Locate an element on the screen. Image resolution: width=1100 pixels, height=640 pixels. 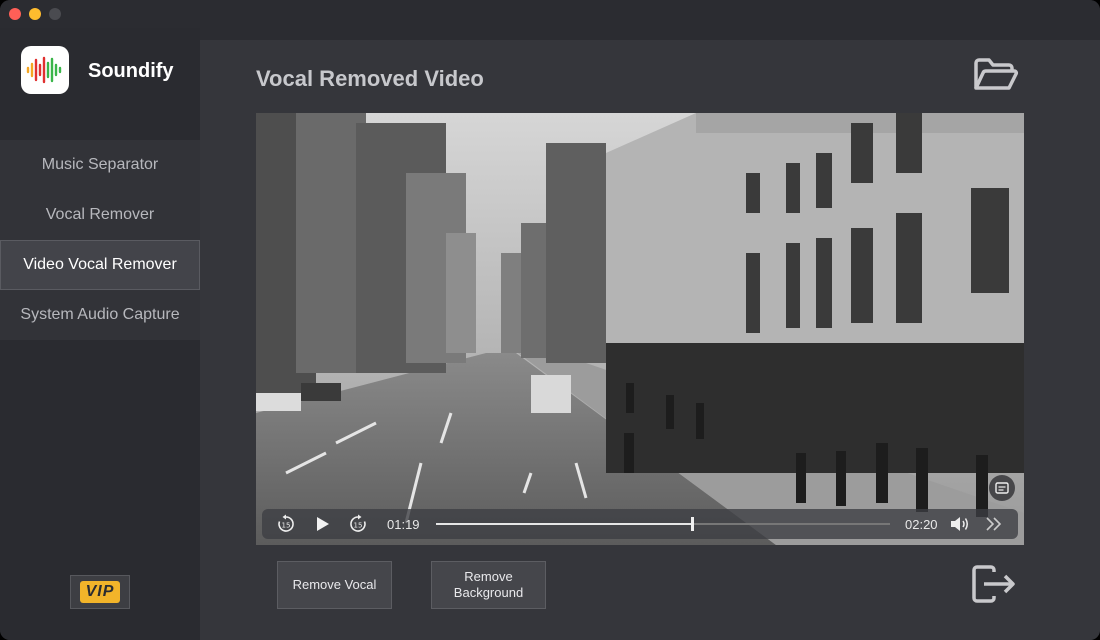
page-title: Vocal Removed Video is located at coordinates (370, 78).